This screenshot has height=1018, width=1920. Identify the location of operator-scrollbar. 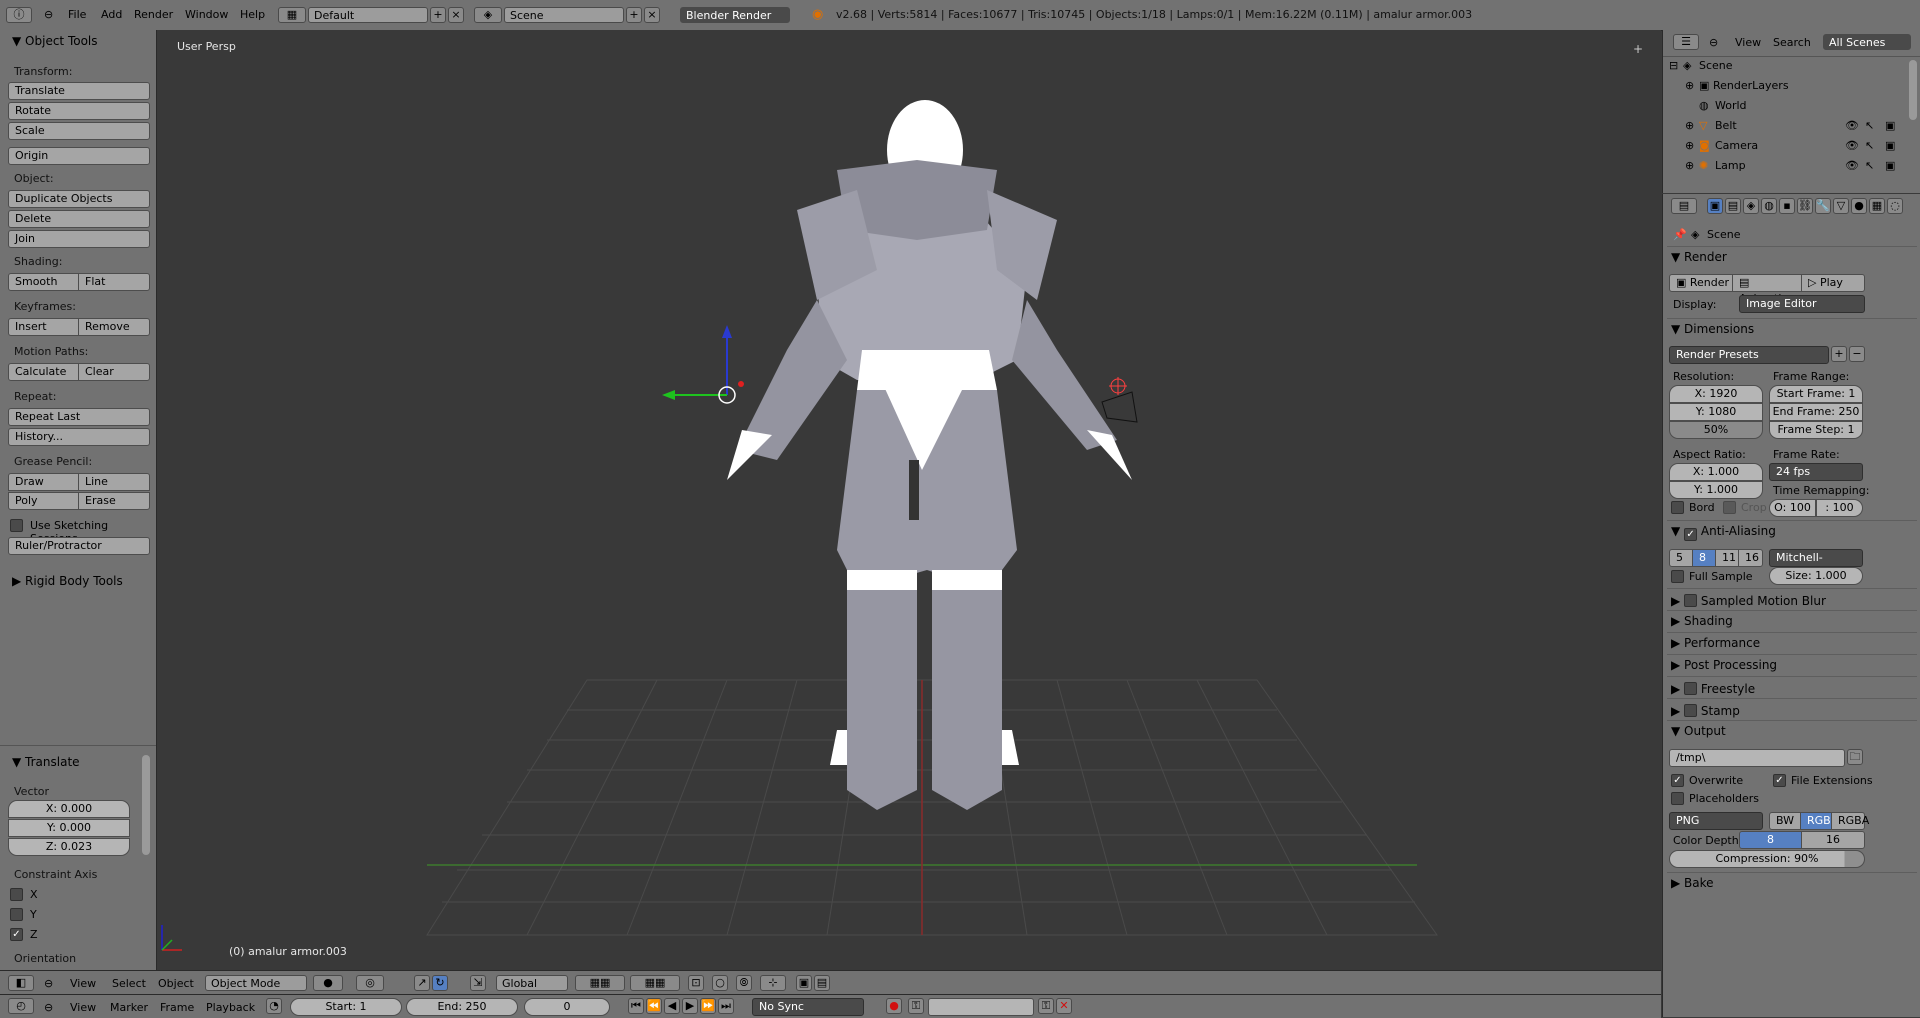
(146, 805).